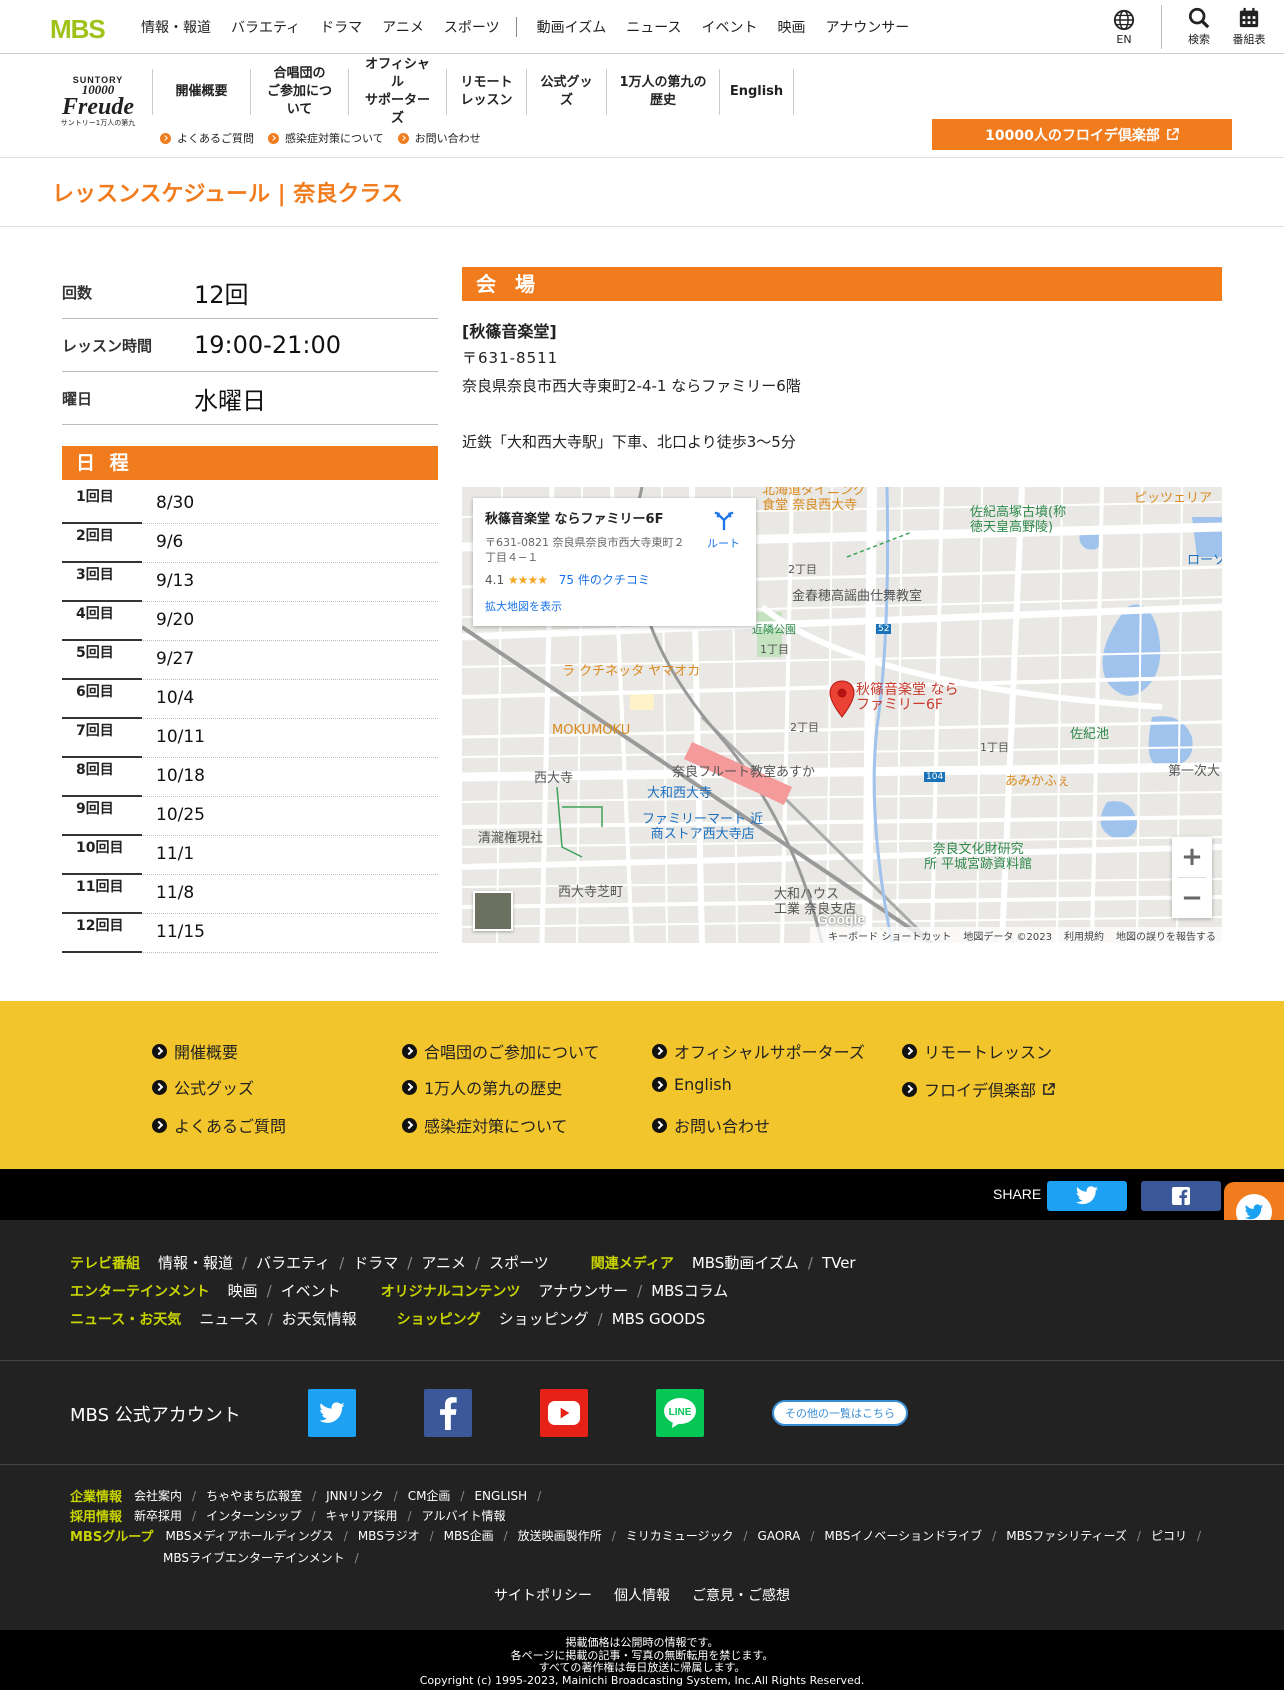 The height and width of the screenshot is (1690, 1284). Describe the element at coordinates (1199, 27) in the screenshot. I see `search-button: 検索` at that location.